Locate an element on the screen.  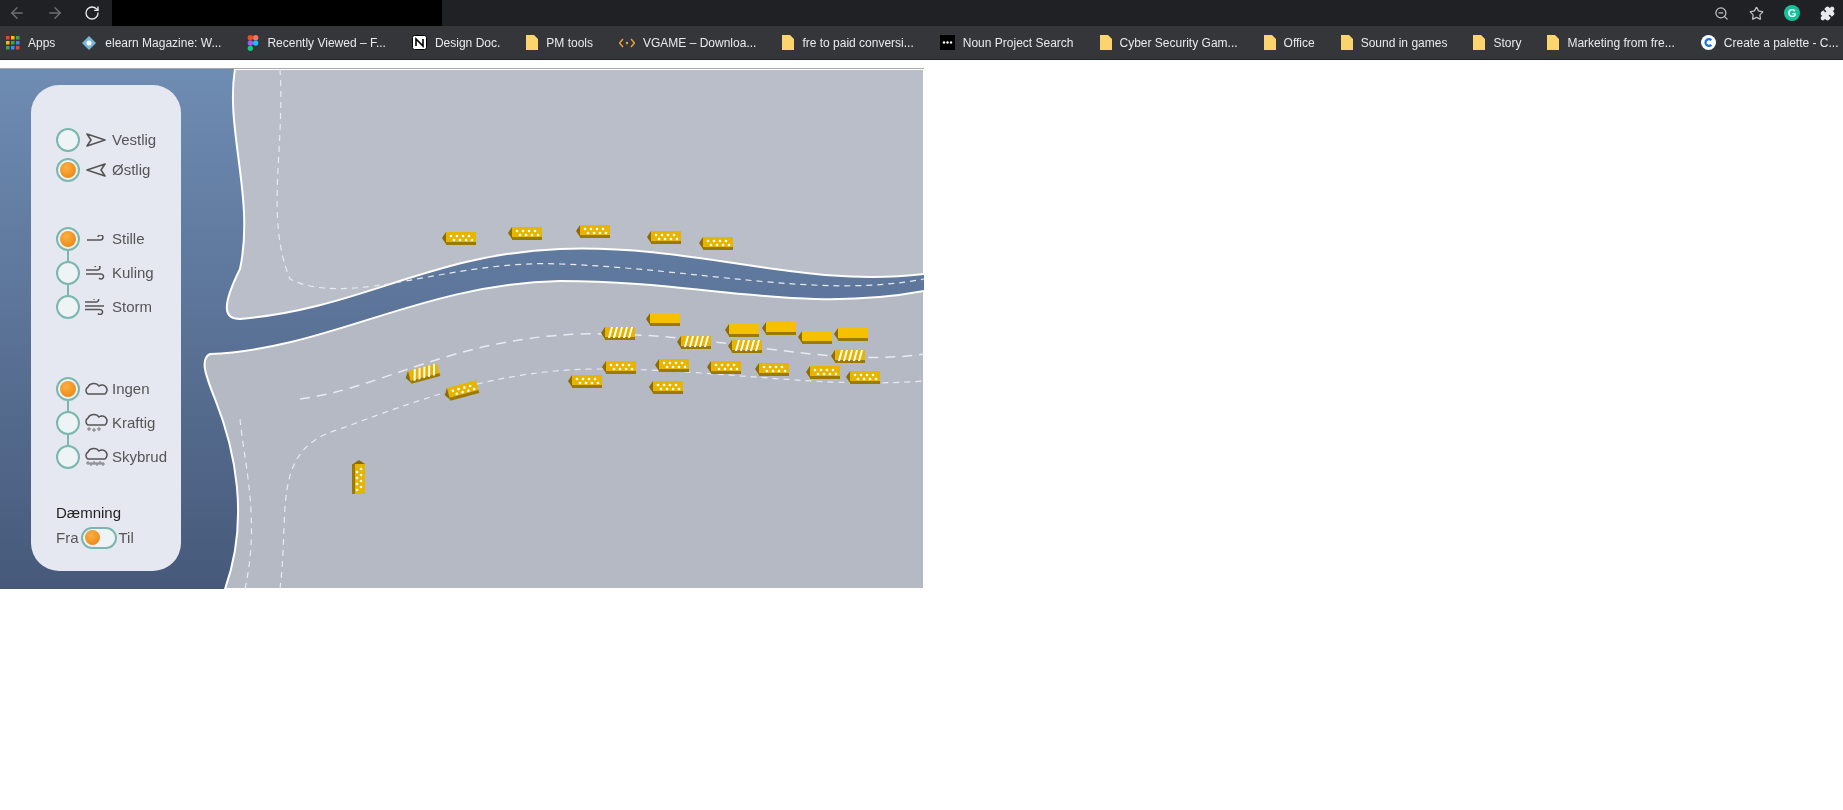
forward-icon is located at coordinates (55, 13).